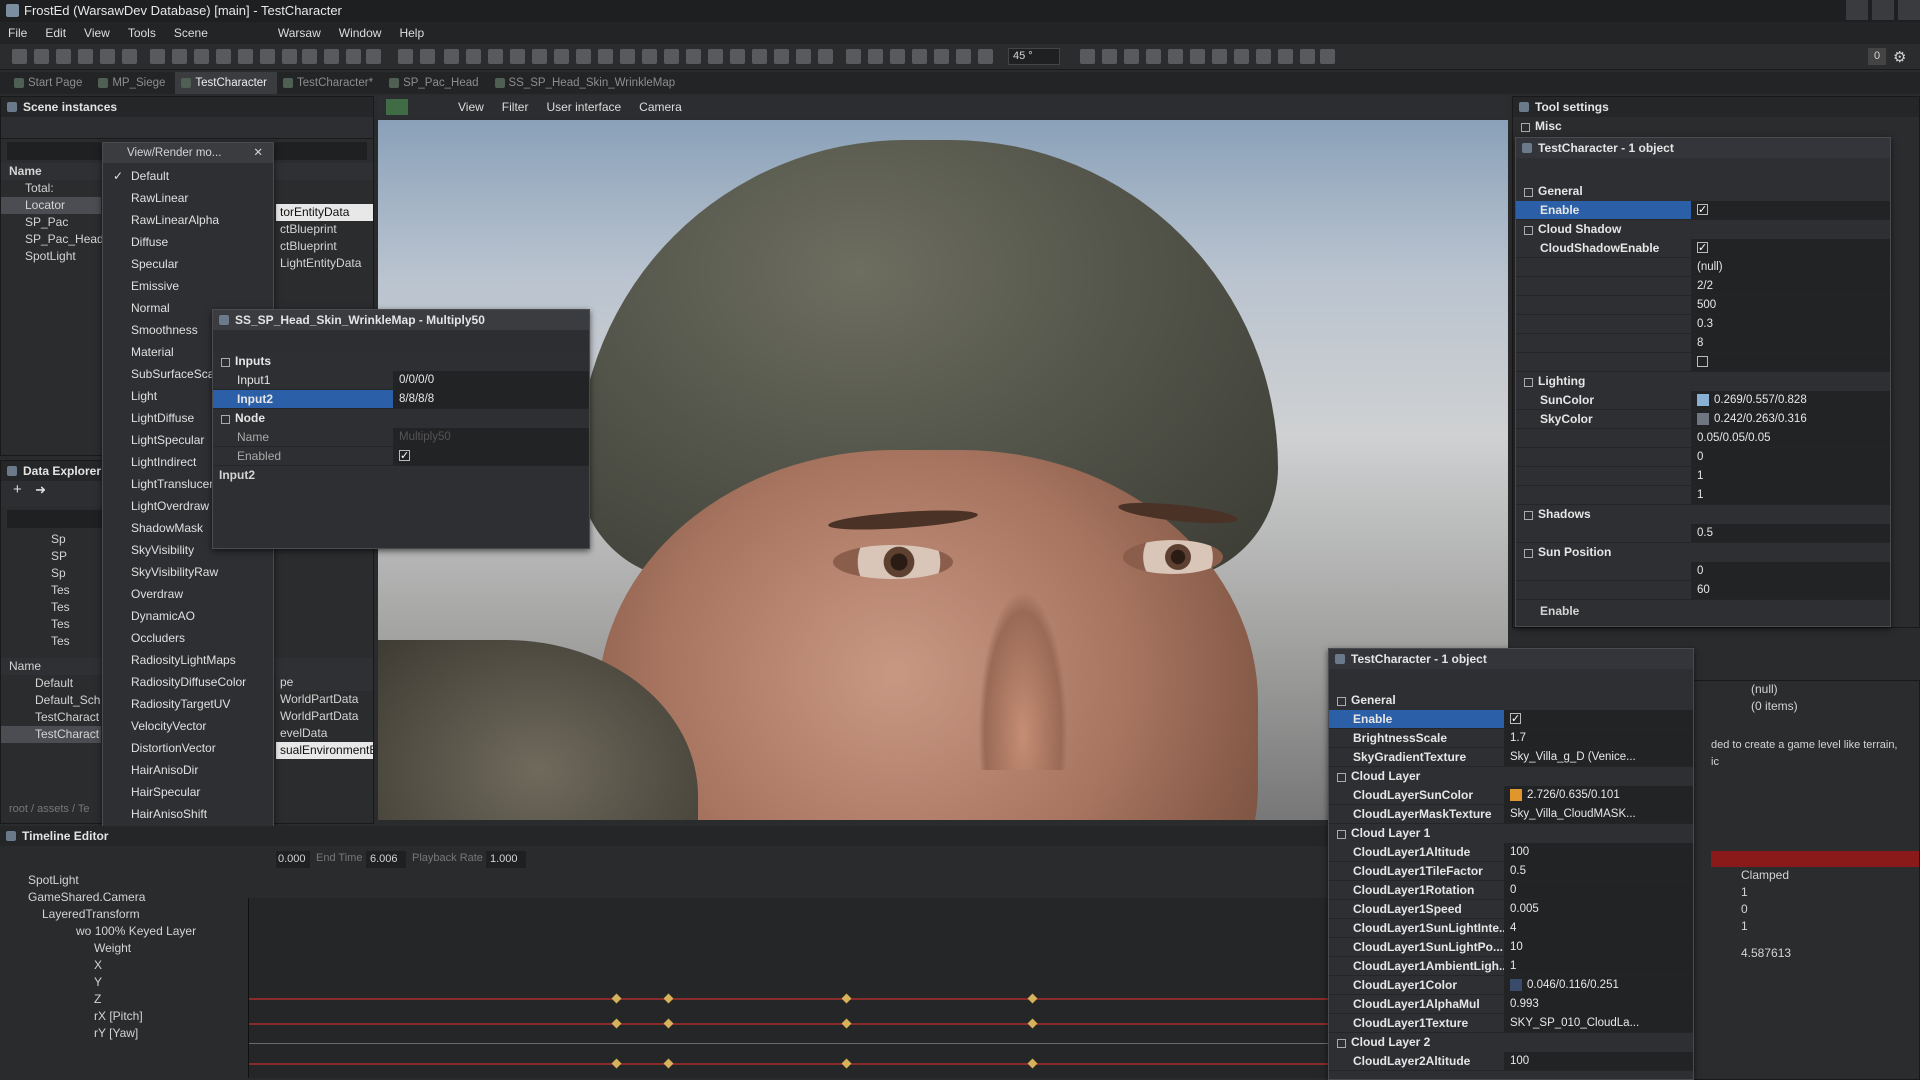 The height and width of the screenshot is (1080, 1920). Describe the element at coordinates (1790, 438) in the screenshot. I see `value-field: 0.05/0.05/0.05` at that location.